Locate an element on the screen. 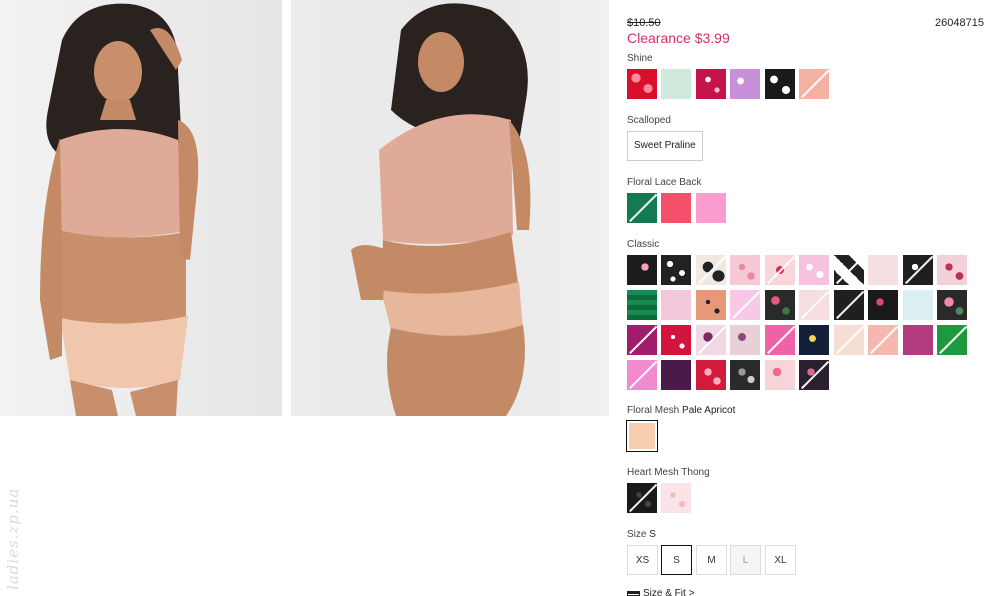  swatch-classic-green-plaid is located at coordinates (642, 305).